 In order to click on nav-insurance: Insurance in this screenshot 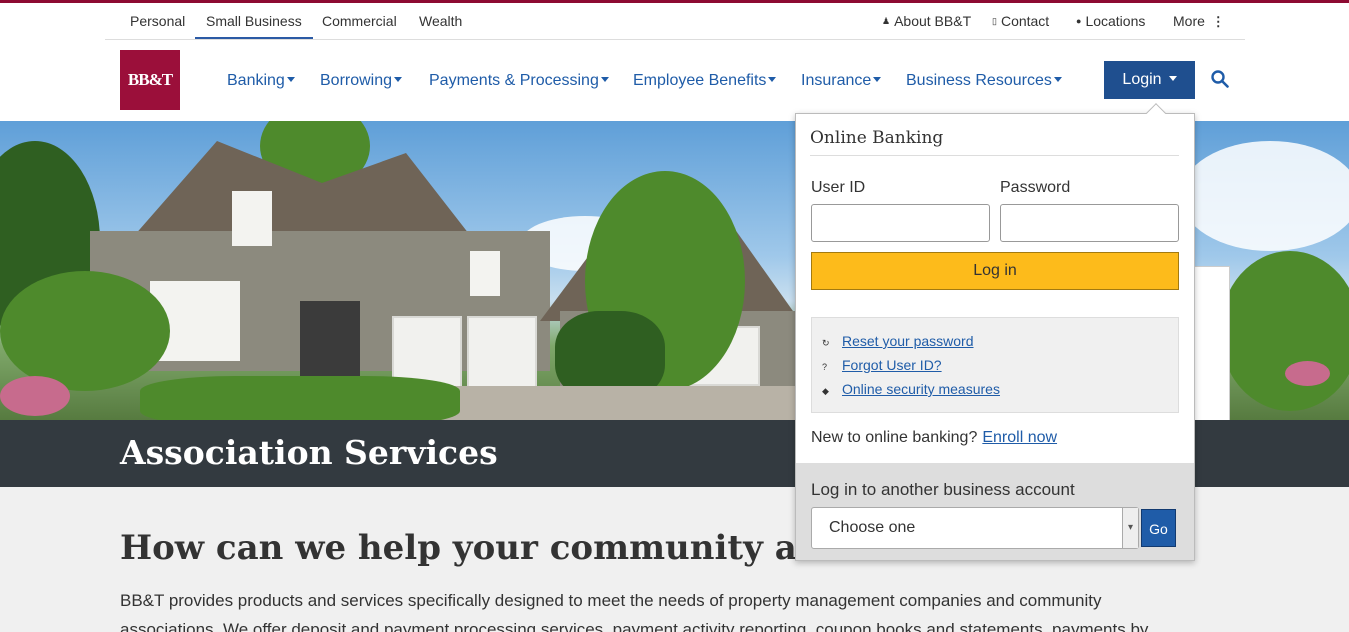, I will do `click(841, 81)`.